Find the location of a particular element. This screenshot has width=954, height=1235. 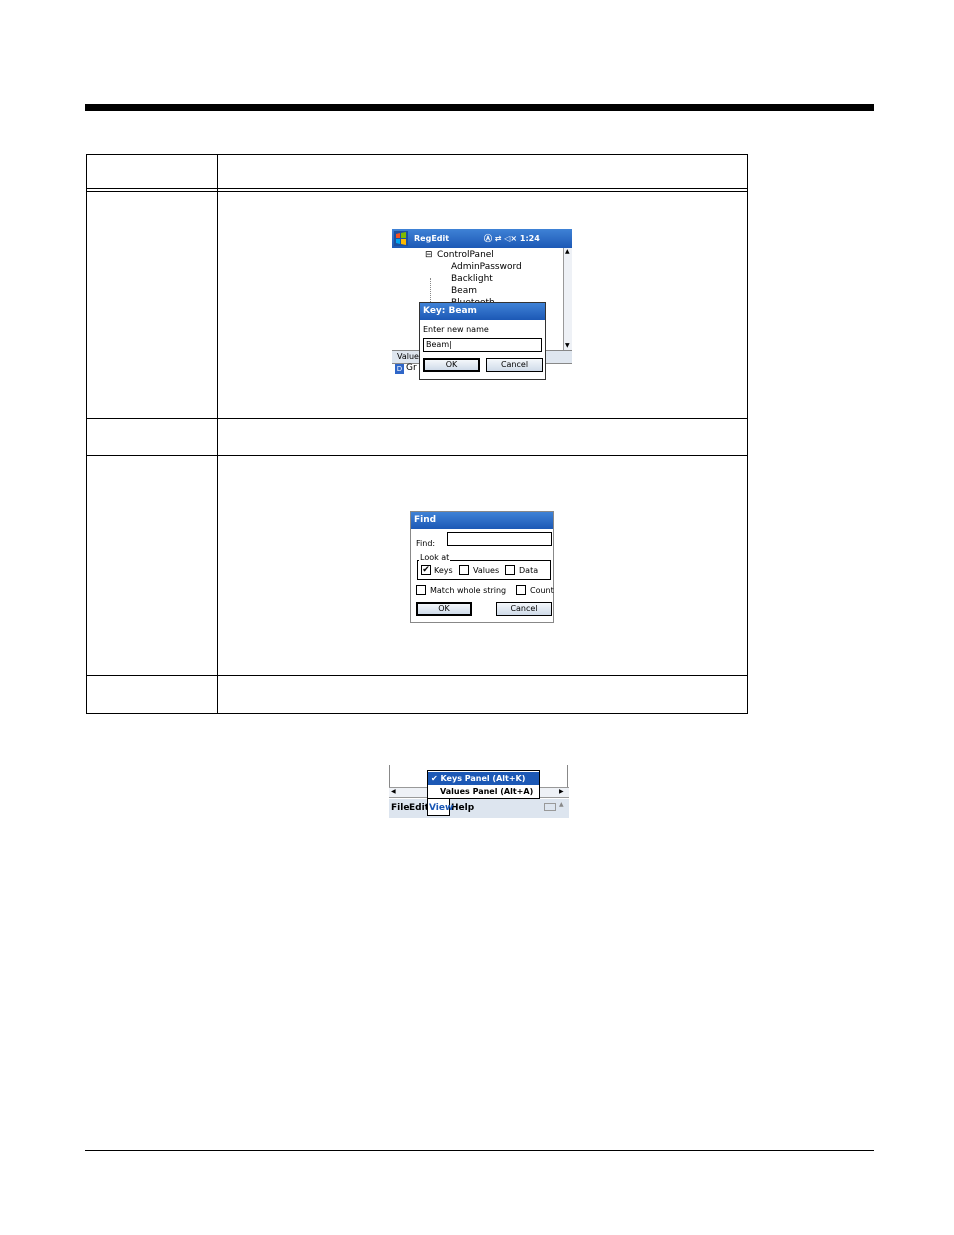

keys-checkbox: ✔ is located at coordinates (426, 570).